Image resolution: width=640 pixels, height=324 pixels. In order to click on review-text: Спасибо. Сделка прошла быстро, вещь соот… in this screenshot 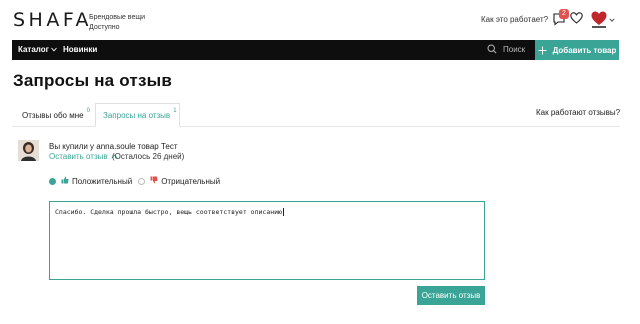, I will do `click(168, 212)`.